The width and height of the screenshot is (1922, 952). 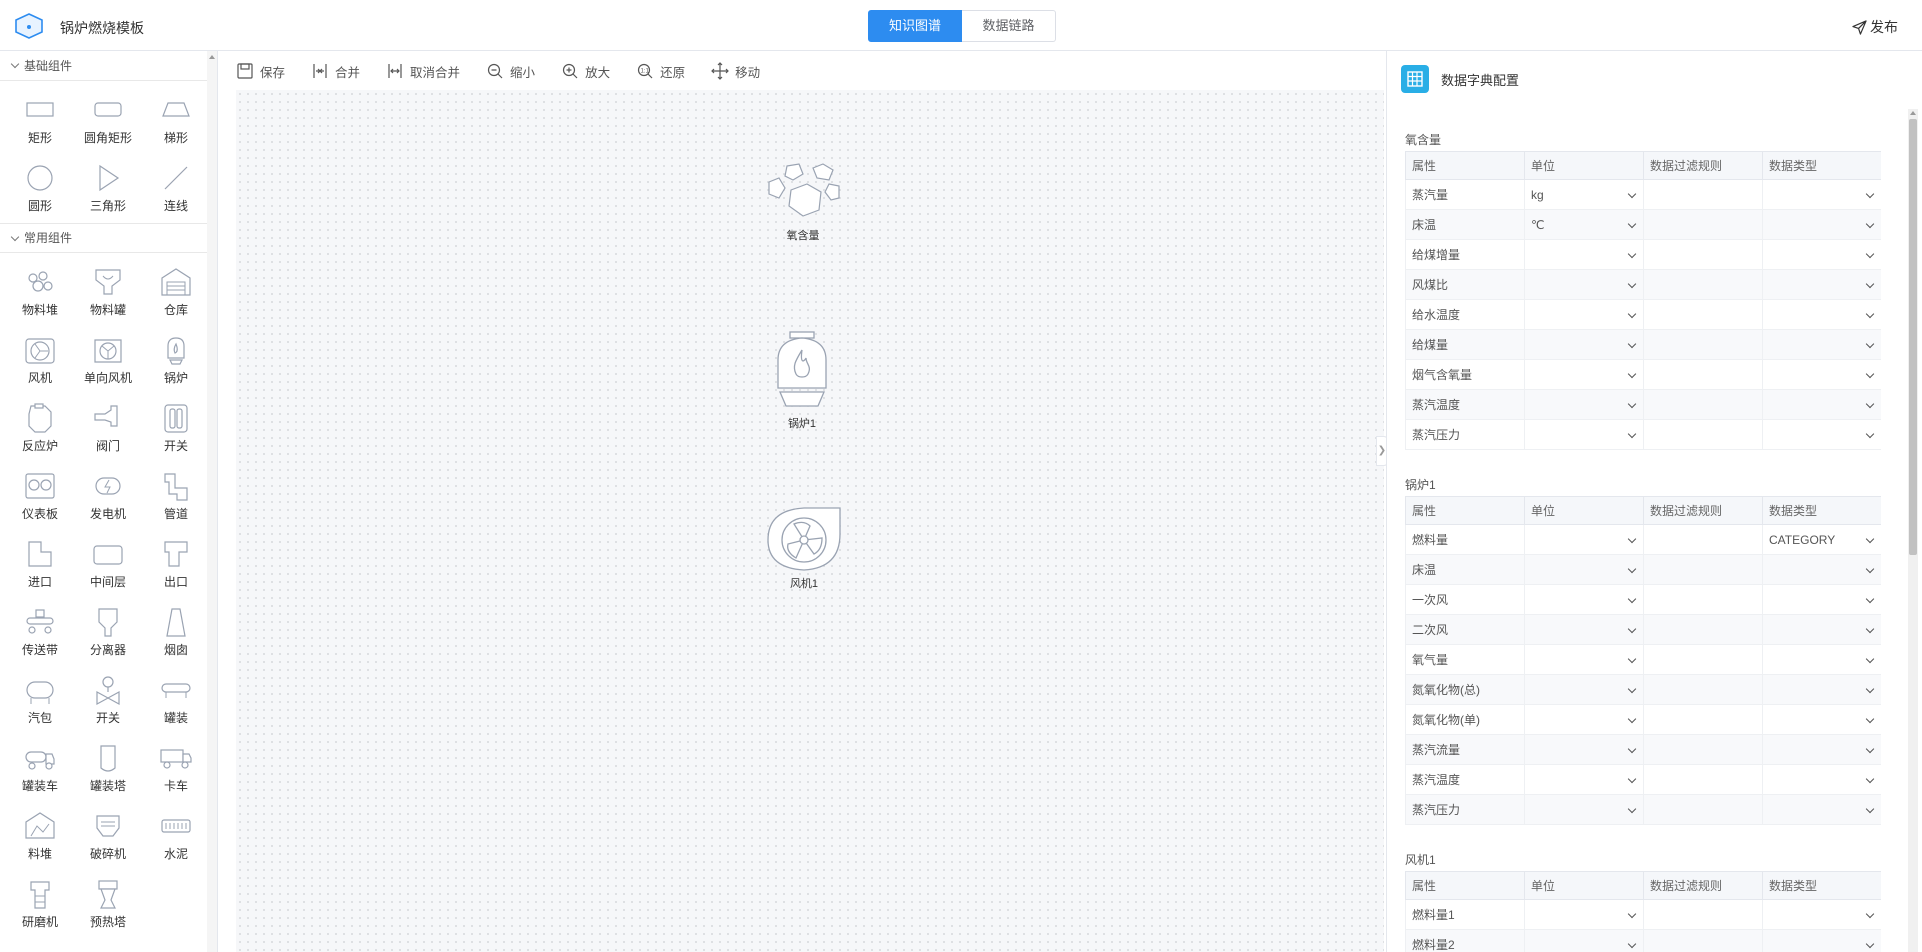 What do you see at coordinates (335, 71) in the screenshot?
I see `merge-button: 合并` at bounding box center [335, 71].